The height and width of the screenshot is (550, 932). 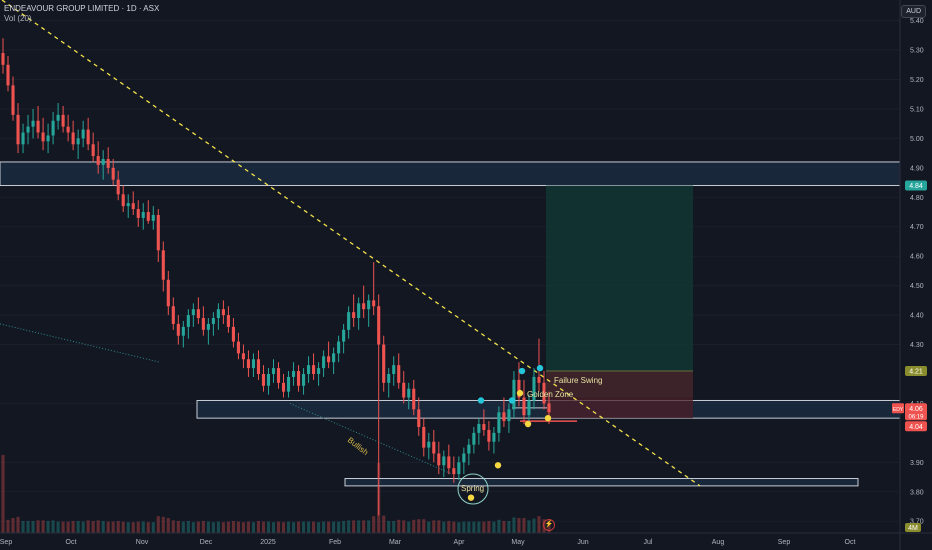 What do you see at coordinates (512, 400) in the screenshot?
I see `teal-marker` at bounding box center [512, 400].